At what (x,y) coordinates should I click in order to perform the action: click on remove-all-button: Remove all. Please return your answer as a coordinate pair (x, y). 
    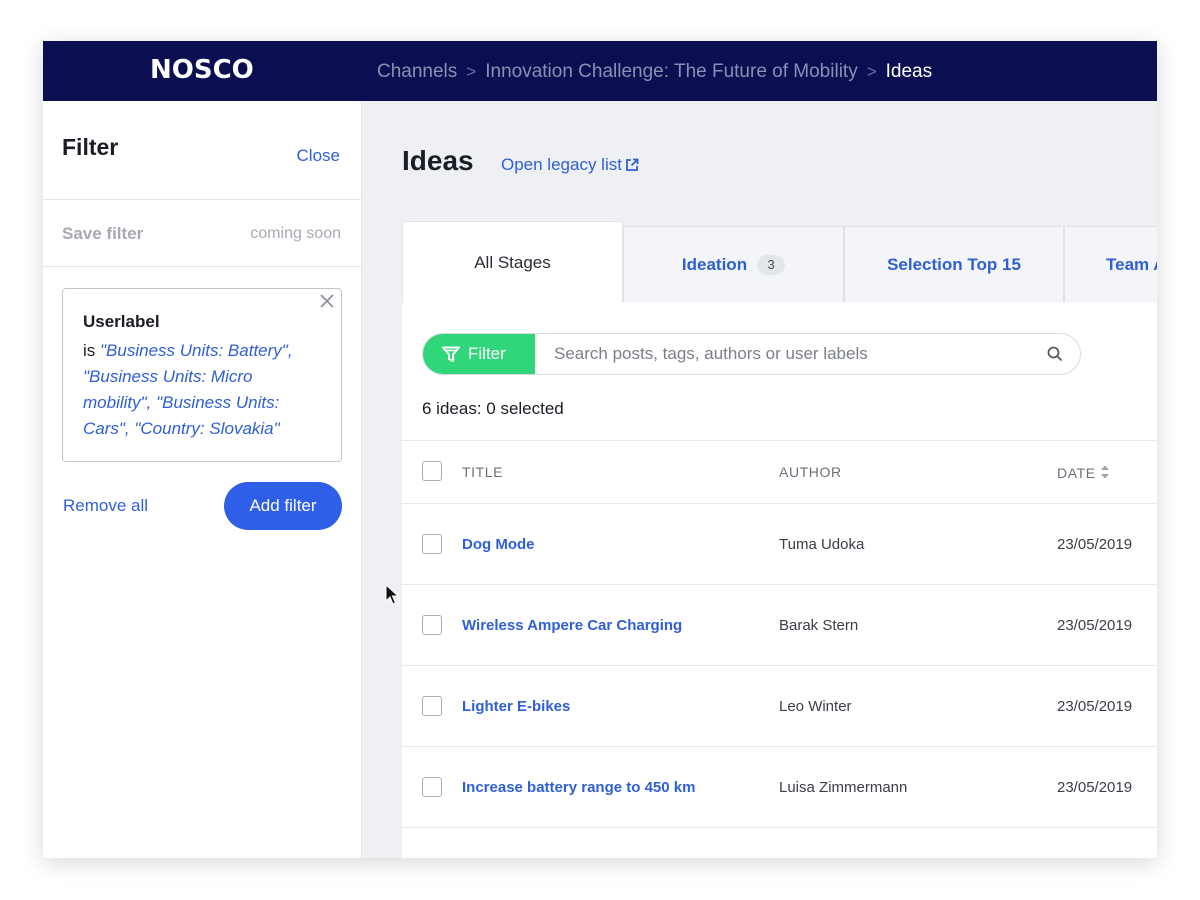
    Looking at the image, I should click on (105, 506).